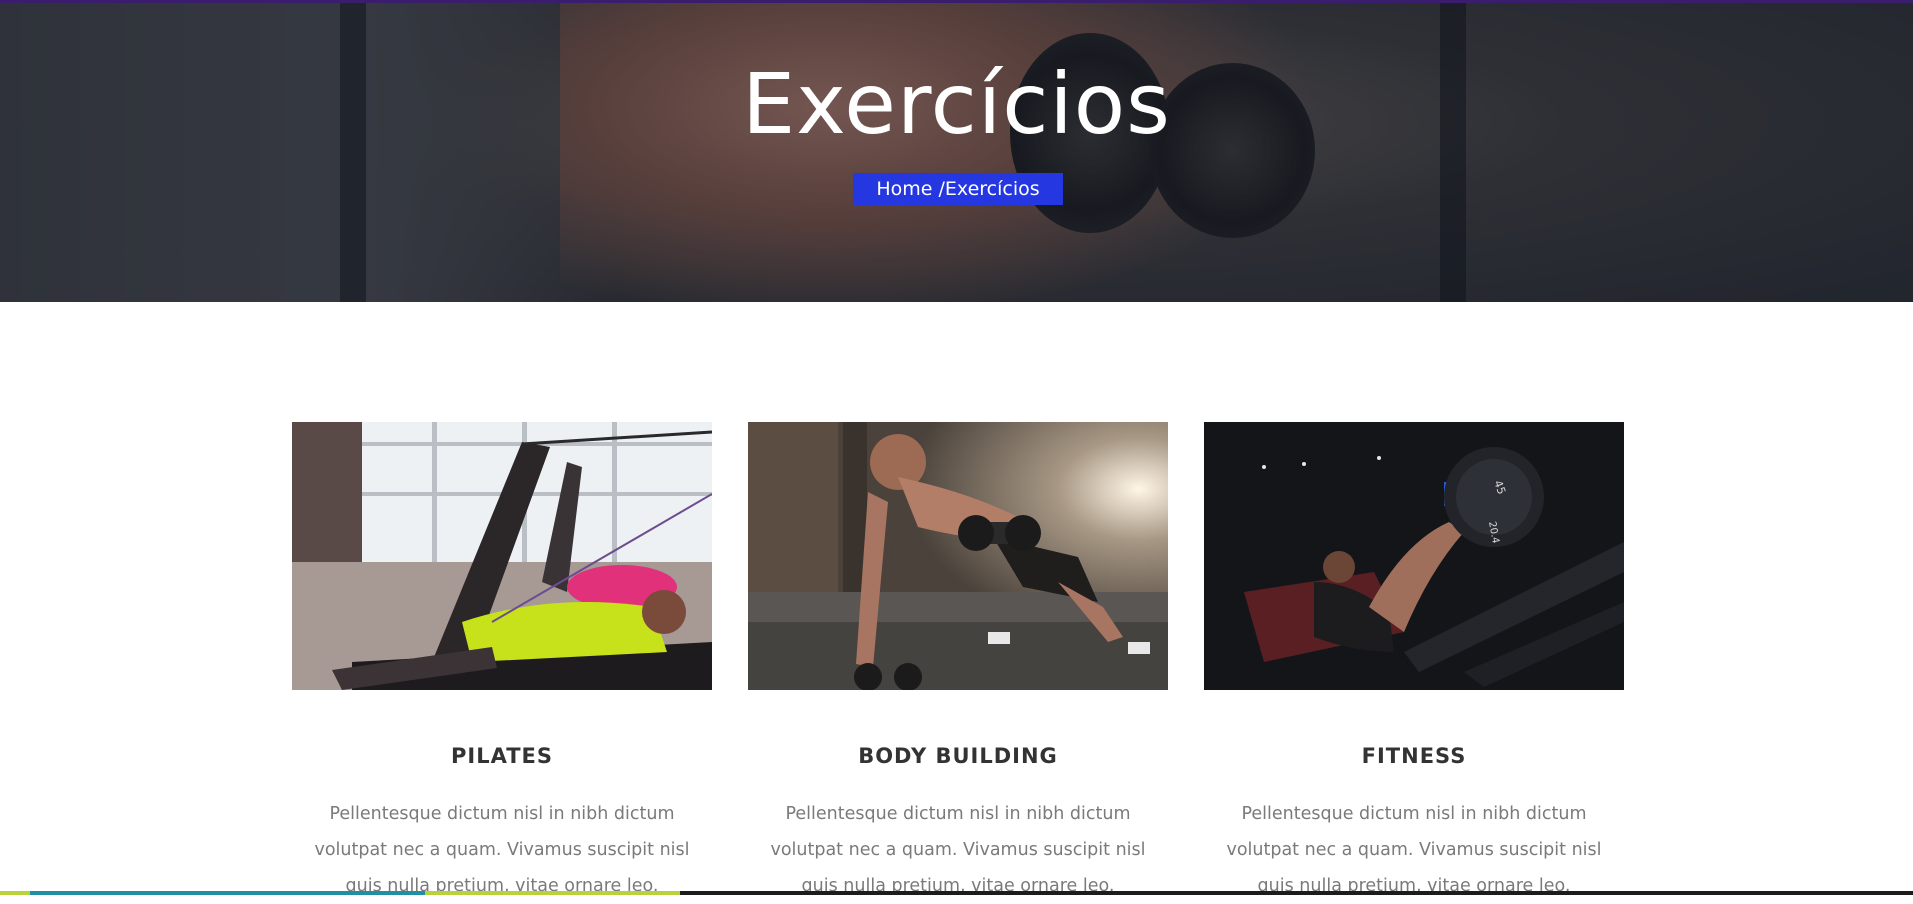 The width and height of the screenshot is (1913, 904). What do you see at coordinates (1414, 756) in the screenshot?
I see `card-title: FITNESS` at bounding box center [1414, 756].